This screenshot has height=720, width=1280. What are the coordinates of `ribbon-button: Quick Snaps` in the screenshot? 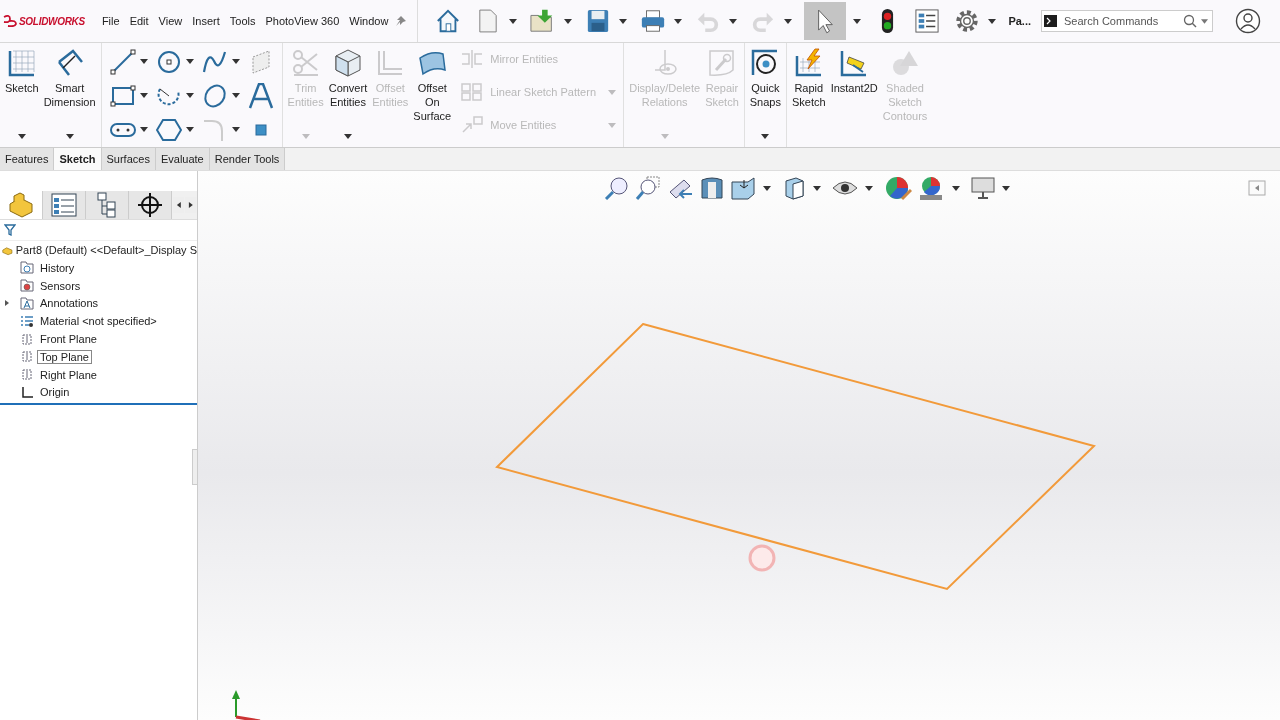 It's located at (765, 94).